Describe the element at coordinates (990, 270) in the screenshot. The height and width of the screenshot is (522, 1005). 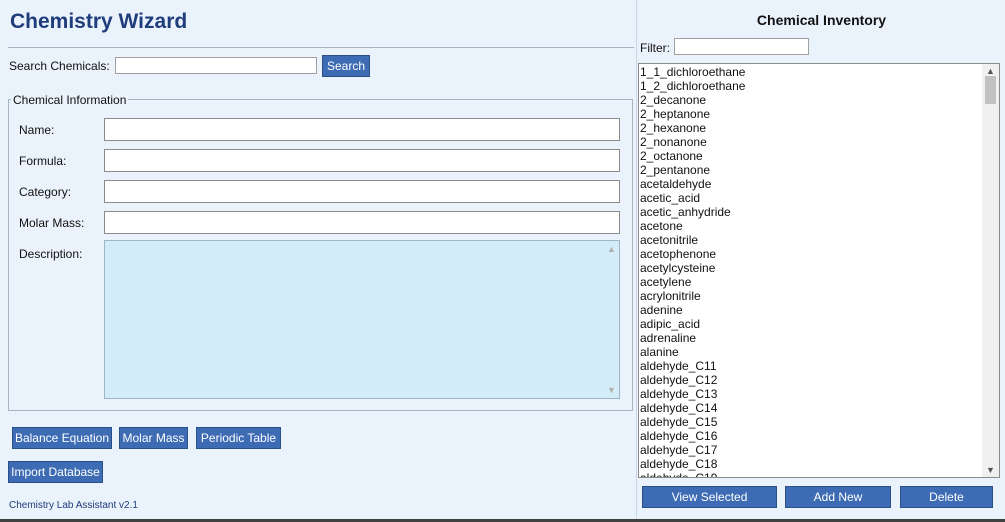
I see `list-scrollbar: ▲ ▼` at that location.